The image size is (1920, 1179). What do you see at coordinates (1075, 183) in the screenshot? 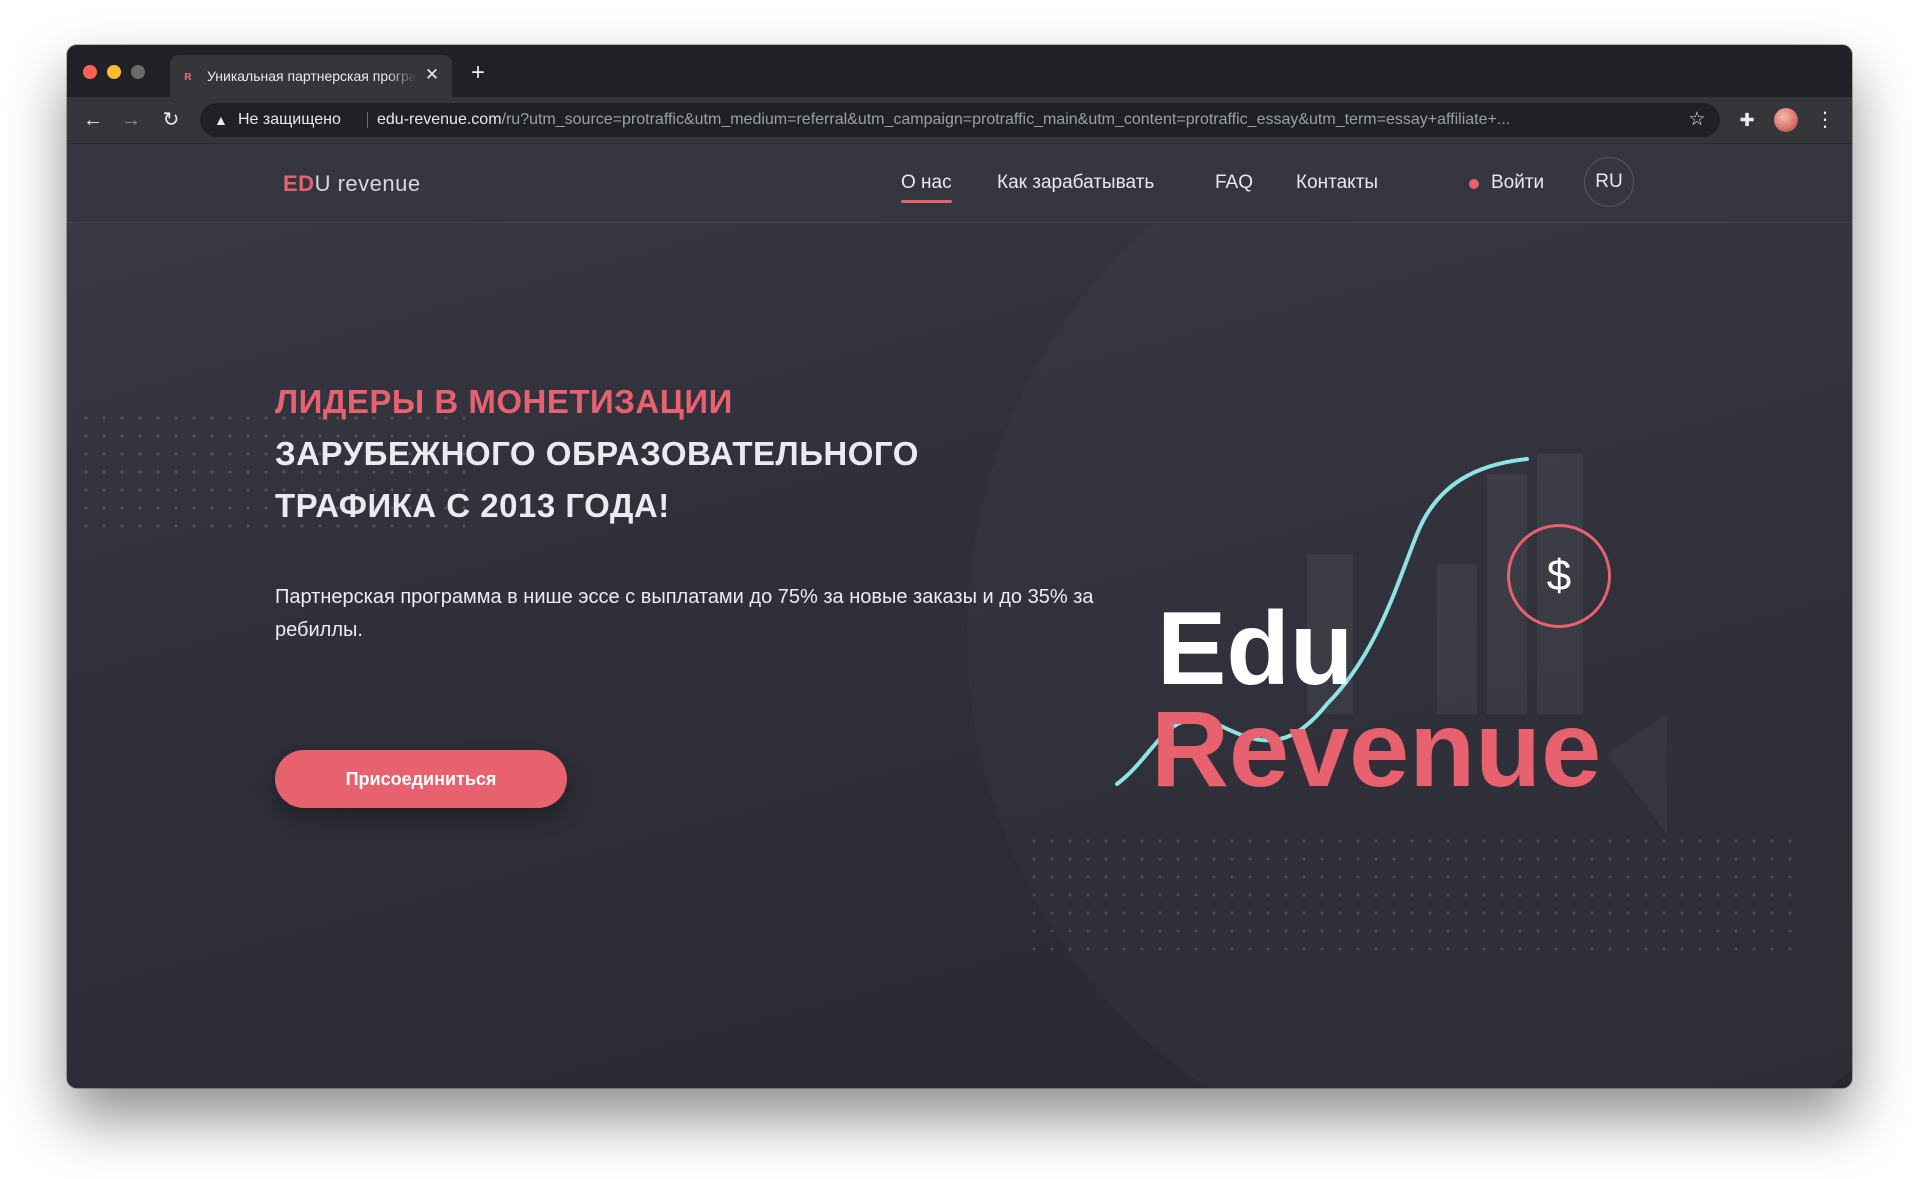
I see `nav-how-to-earn: Как зарабатывать` at bounding box center [1075, 183].